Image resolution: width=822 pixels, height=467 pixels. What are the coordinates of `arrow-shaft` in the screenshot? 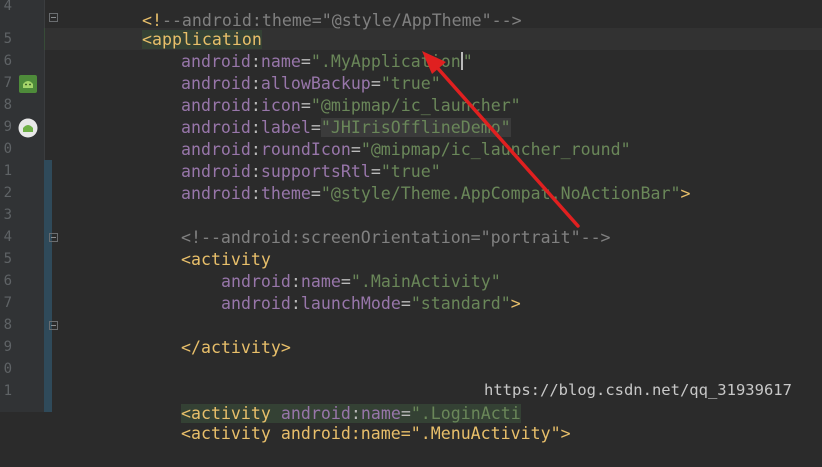 It's located at (506, 145).